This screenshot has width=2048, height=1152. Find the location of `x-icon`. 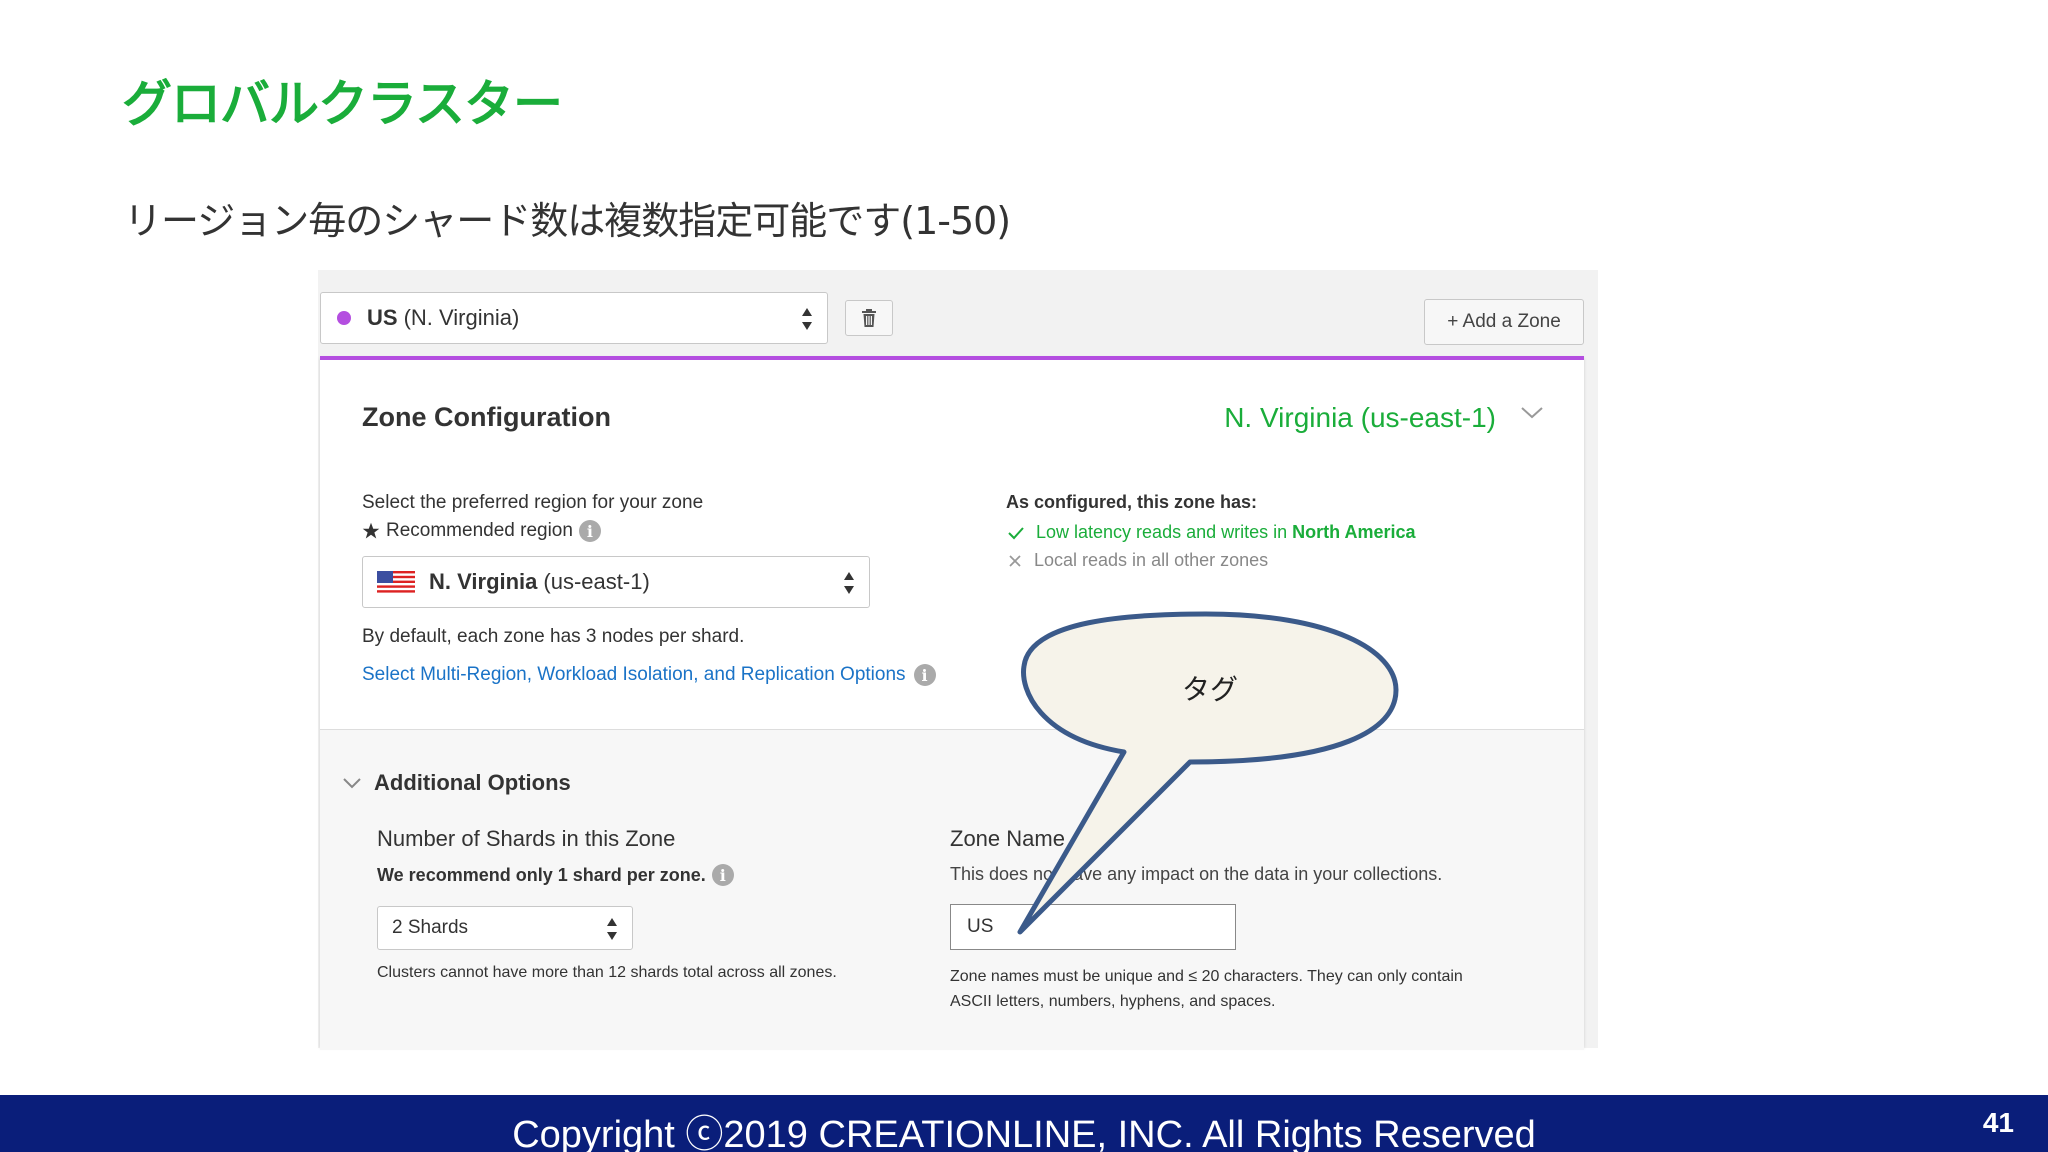

x-icon is located at coordinates (1015, 560).